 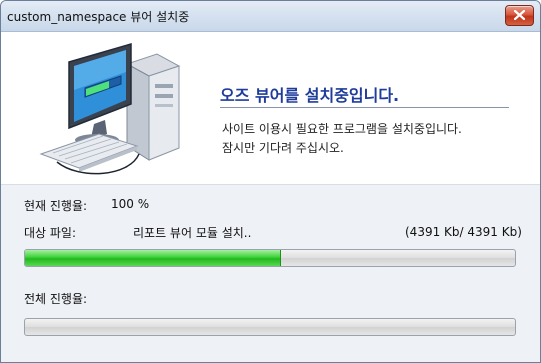 I want to click on total-progress-bar, so click(x=270, y=327).